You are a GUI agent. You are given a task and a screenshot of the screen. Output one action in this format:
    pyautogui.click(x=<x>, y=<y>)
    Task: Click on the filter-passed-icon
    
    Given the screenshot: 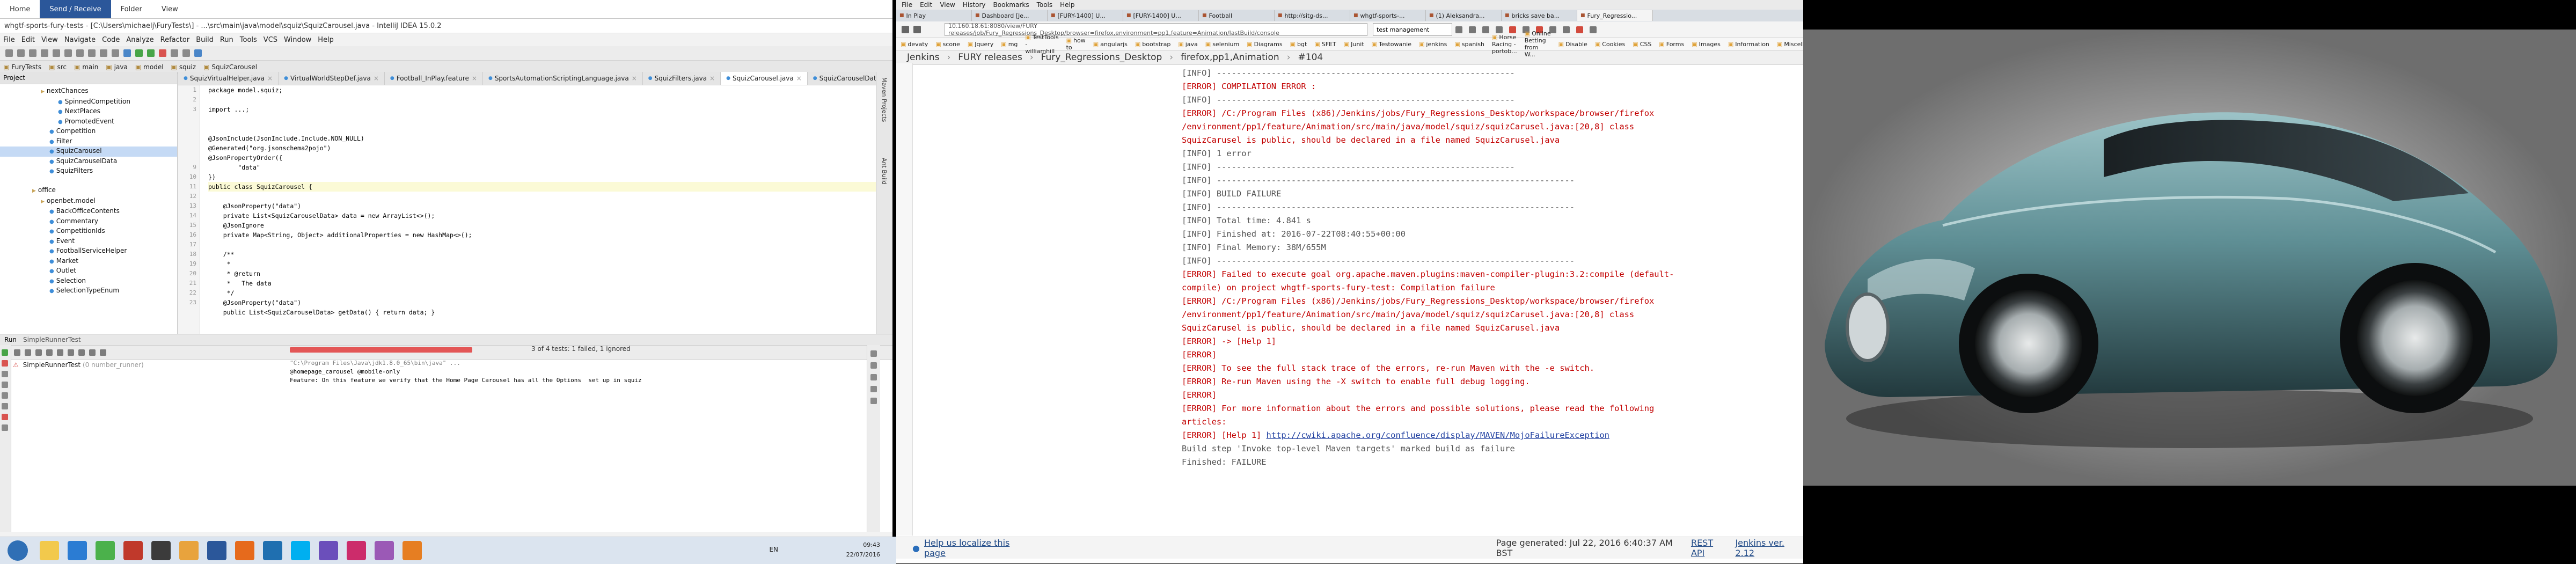 What is the action you would take?
    pyautogui.click(x=28, y=352)
    